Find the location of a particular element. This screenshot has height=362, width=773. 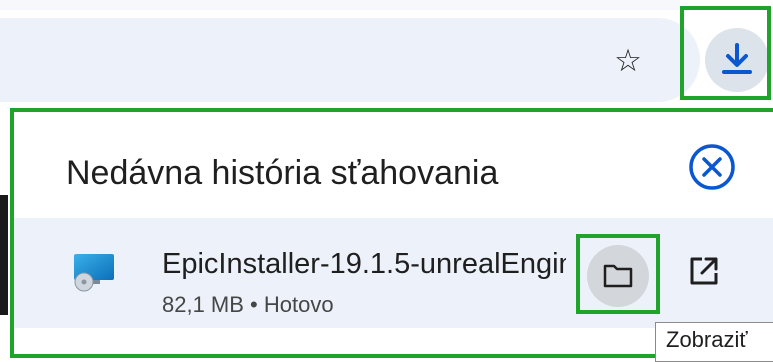

tooltip: Zobraziť is located at coordinates (714, 342).